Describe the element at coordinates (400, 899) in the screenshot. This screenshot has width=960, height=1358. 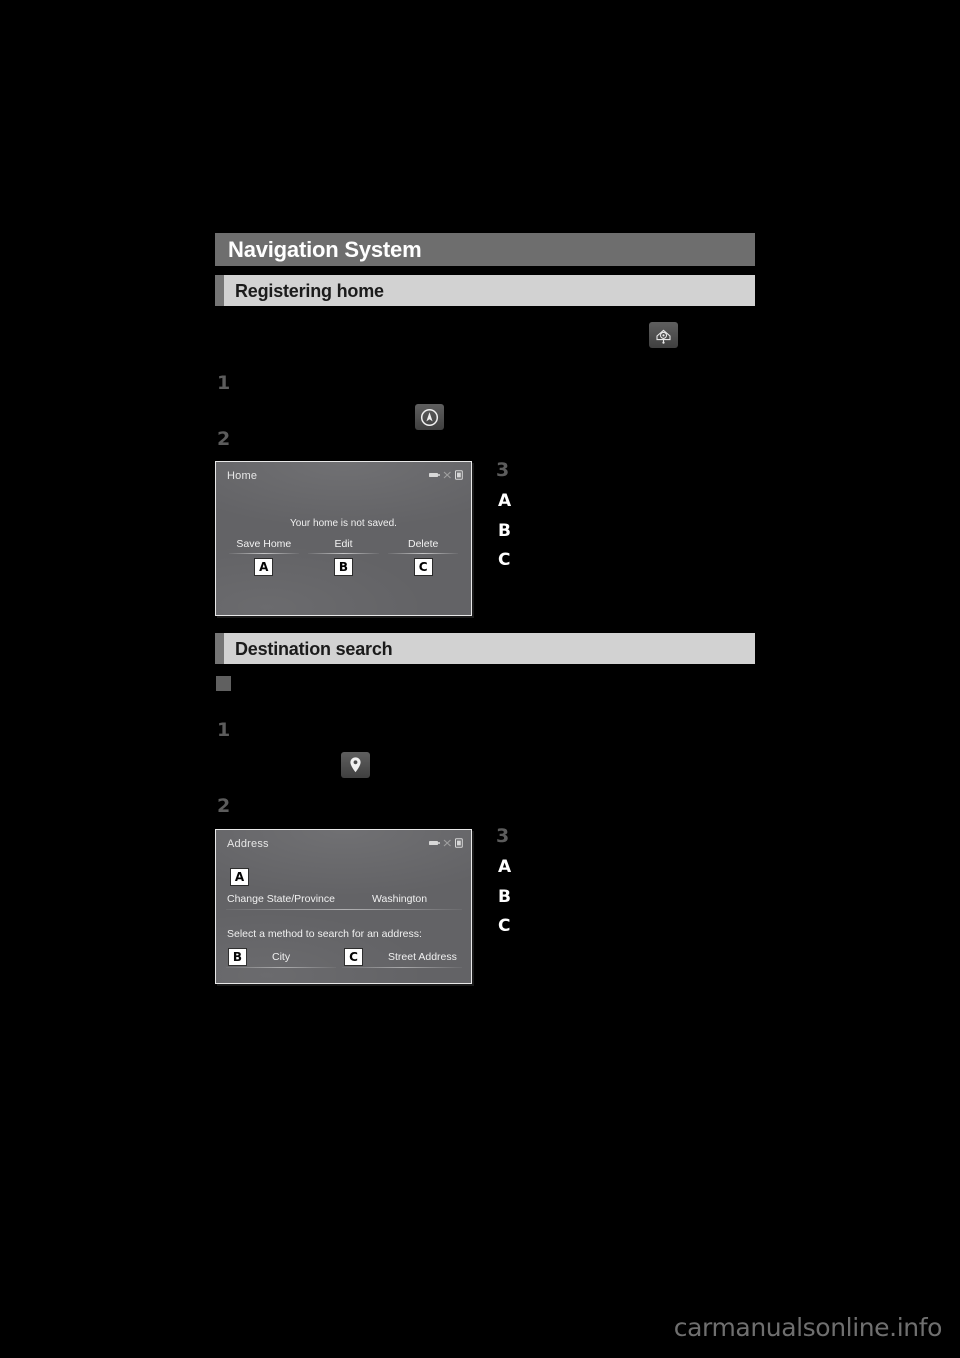
I see `state-value: Washington` at that location.